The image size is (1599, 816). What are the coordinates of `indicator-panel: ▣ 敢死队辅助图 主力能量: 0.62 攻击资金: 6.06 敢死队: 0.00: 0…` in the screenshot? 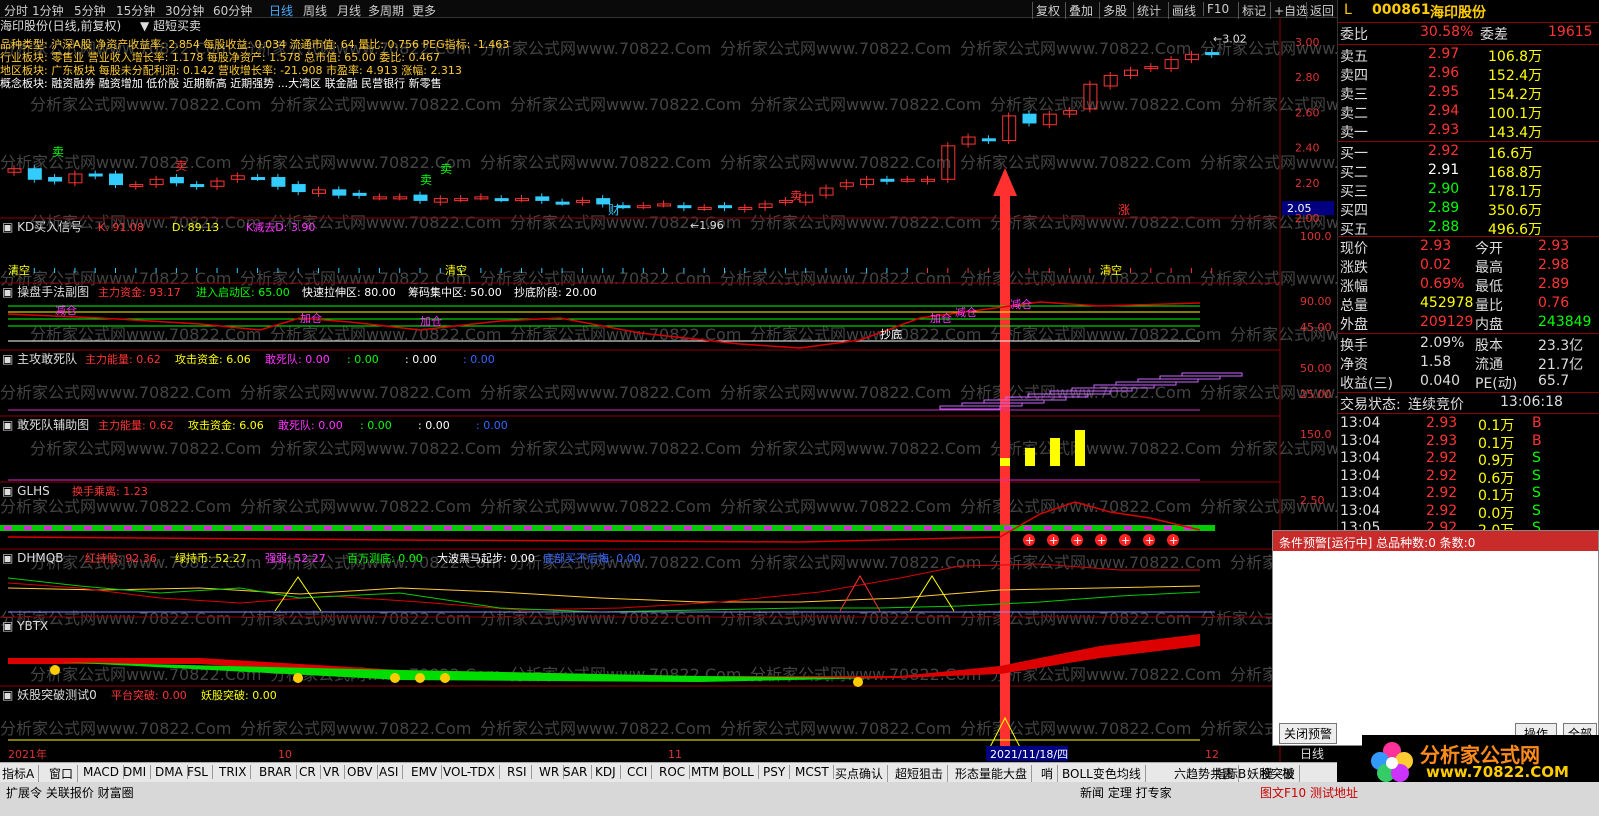 It's located at (667, 429).